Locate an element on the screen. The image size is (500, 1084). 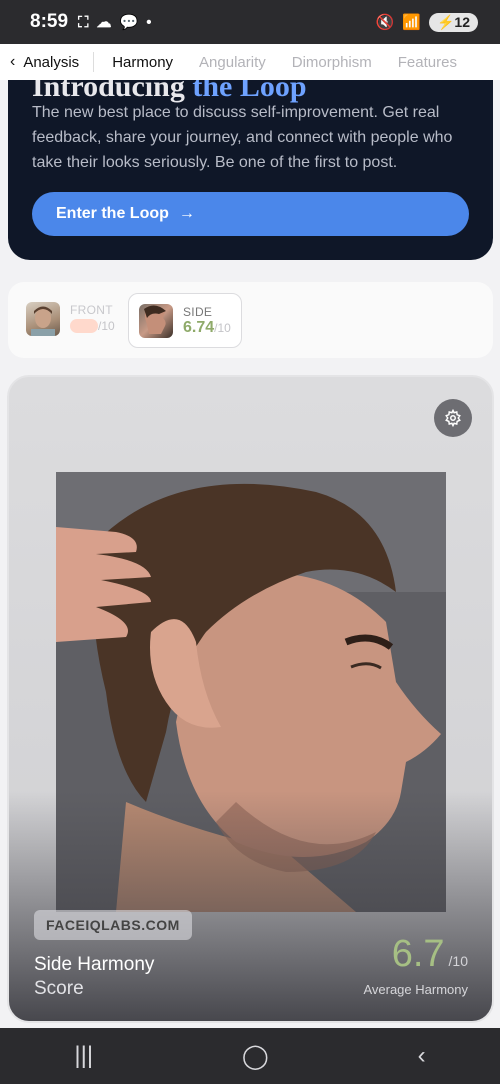
screenshot-icon: ⛶ is located at coordinates (83, 22).